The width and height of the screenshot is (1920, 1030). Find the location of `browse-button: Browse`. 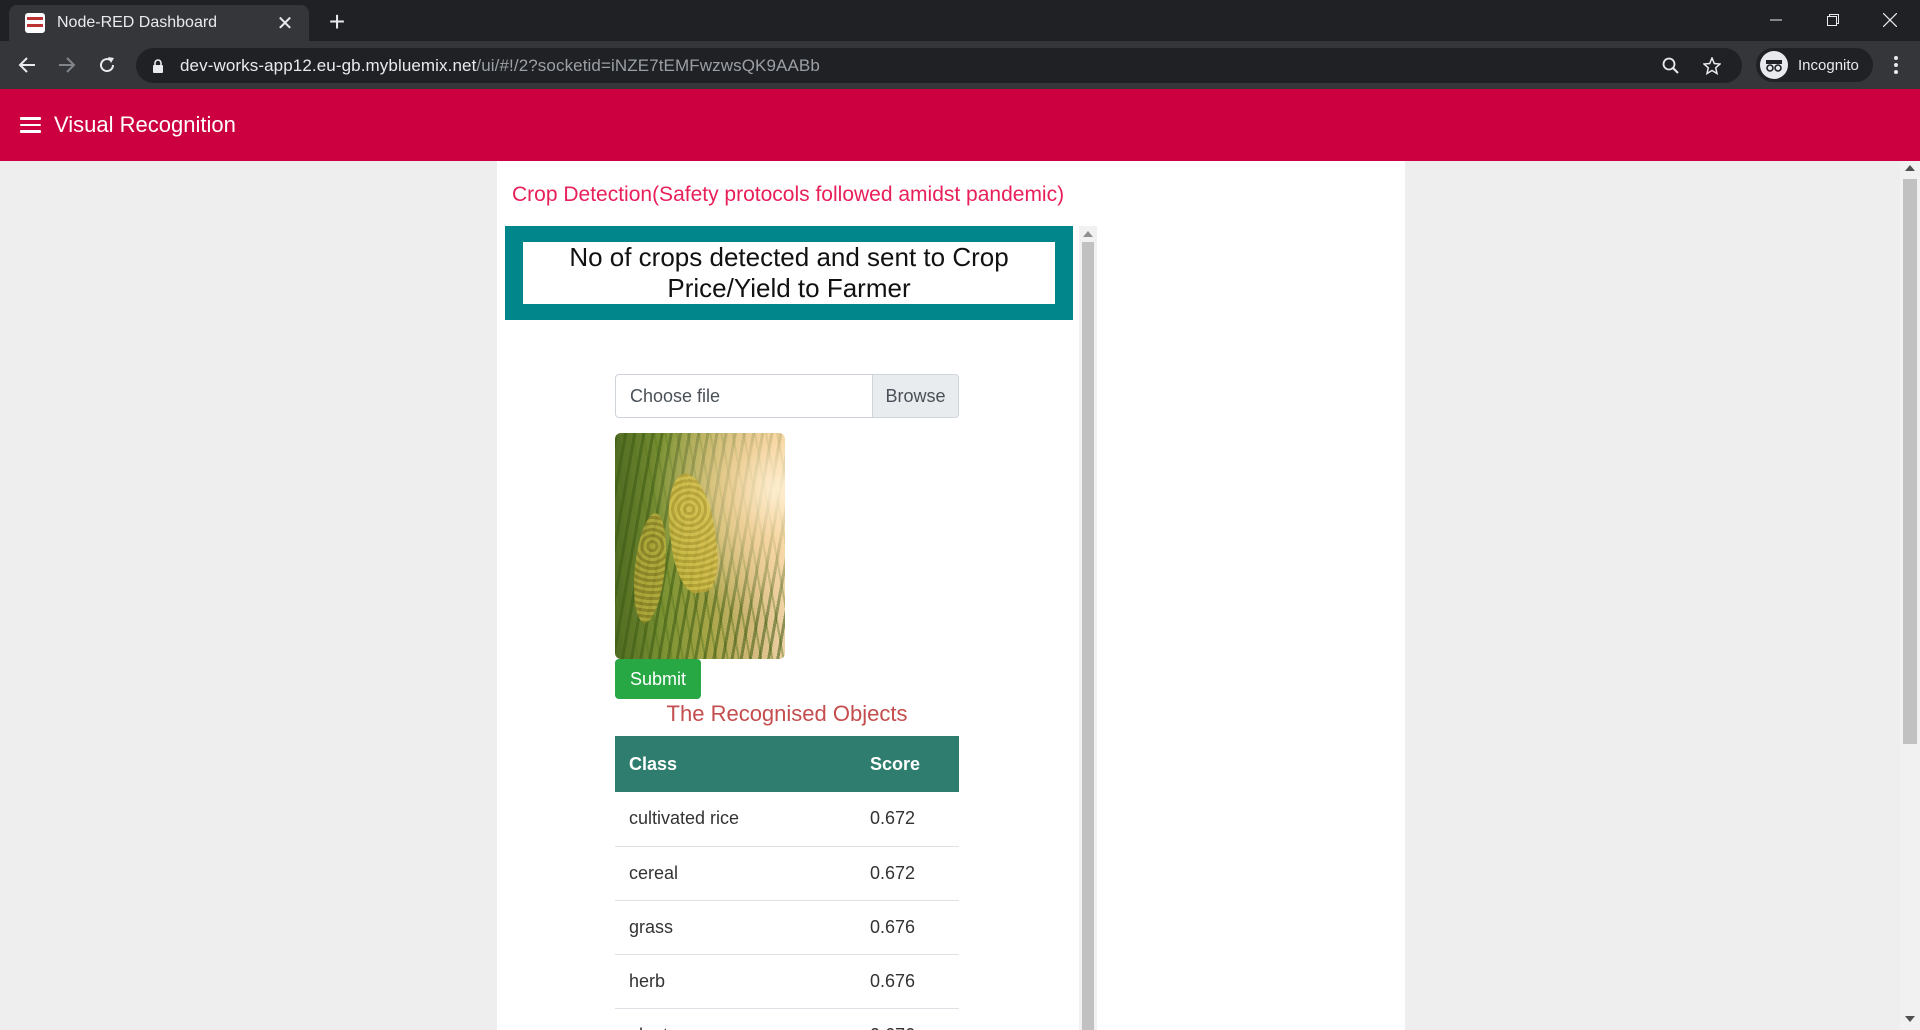

browse-button: Browse is located at coordinates (915, 396).